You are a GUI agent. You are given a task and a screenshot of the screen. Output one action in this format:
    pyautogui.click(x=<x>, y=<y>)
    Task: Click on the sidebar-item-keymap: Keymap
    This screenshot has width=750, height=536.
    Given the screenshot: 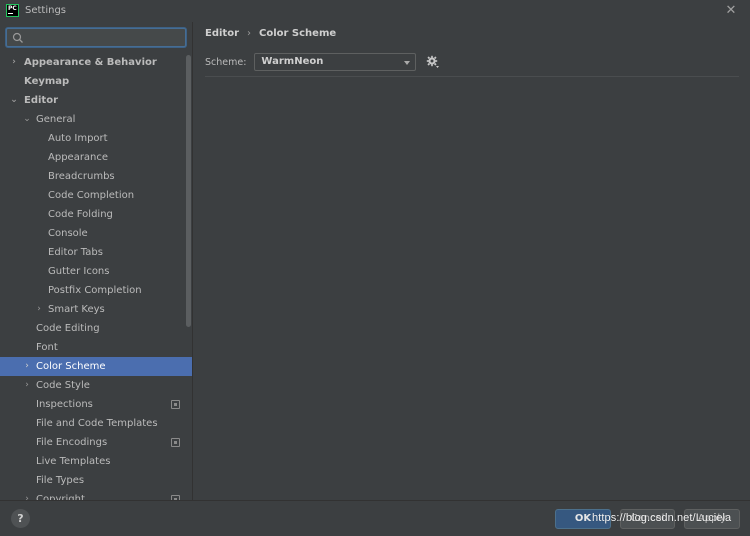 What is the action you would take?
    pyautogui.click(x=96, y=81)
    